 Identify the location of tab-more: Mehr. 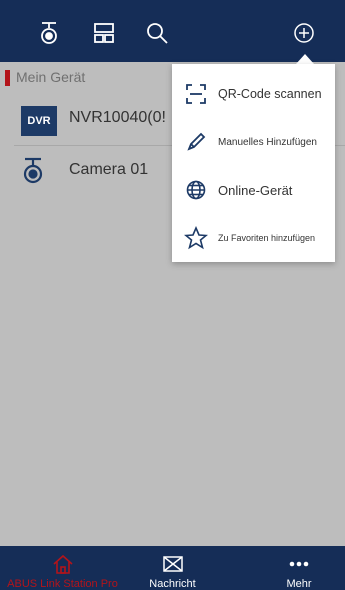
(299, 568).